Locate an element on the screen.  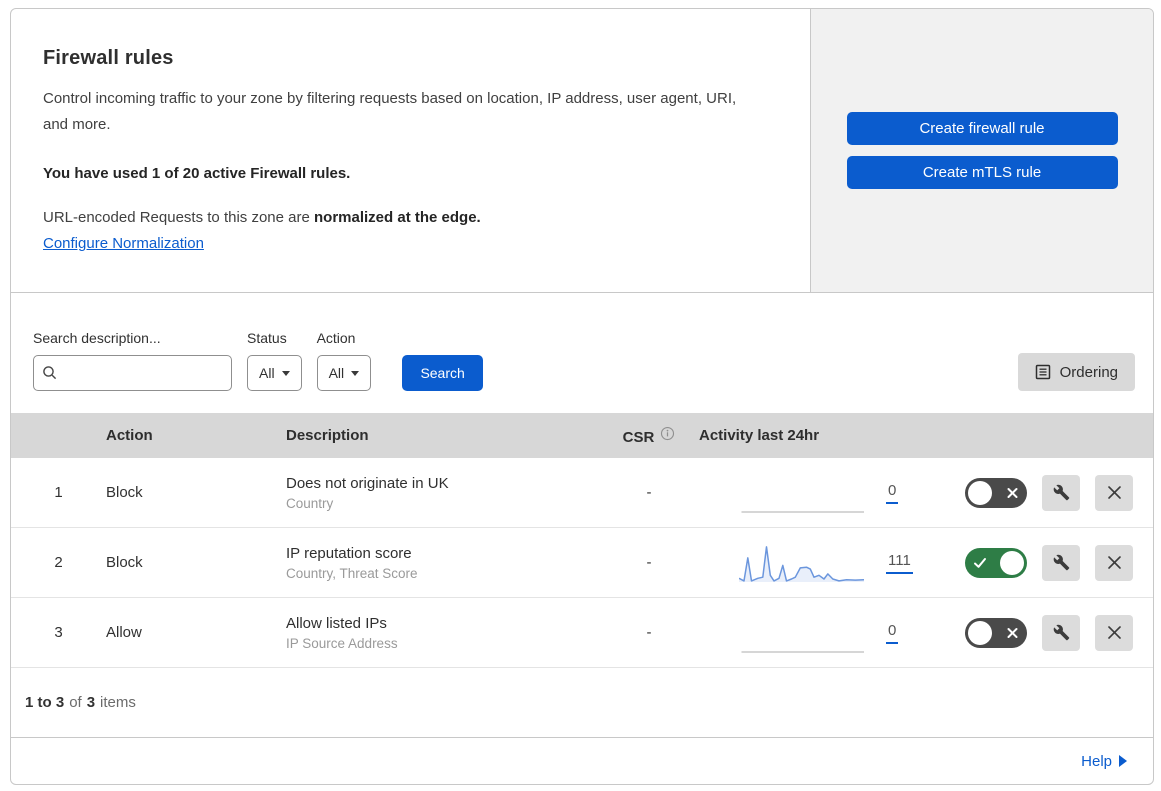
search-input is located at coordinates (143, 373).